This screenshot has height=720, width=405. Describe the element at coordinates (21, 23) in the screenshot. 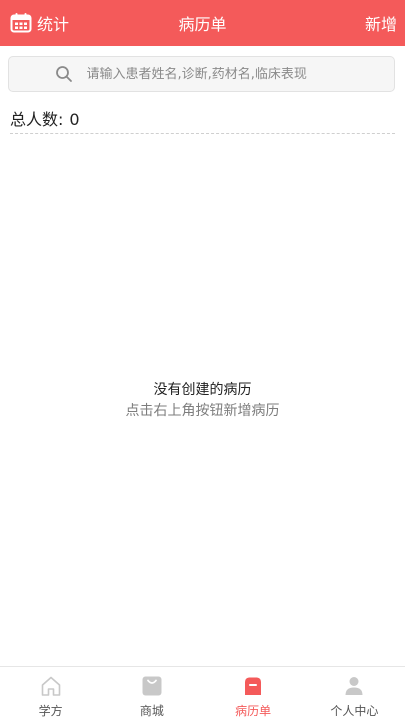

I see `calendar-icon` at that location.